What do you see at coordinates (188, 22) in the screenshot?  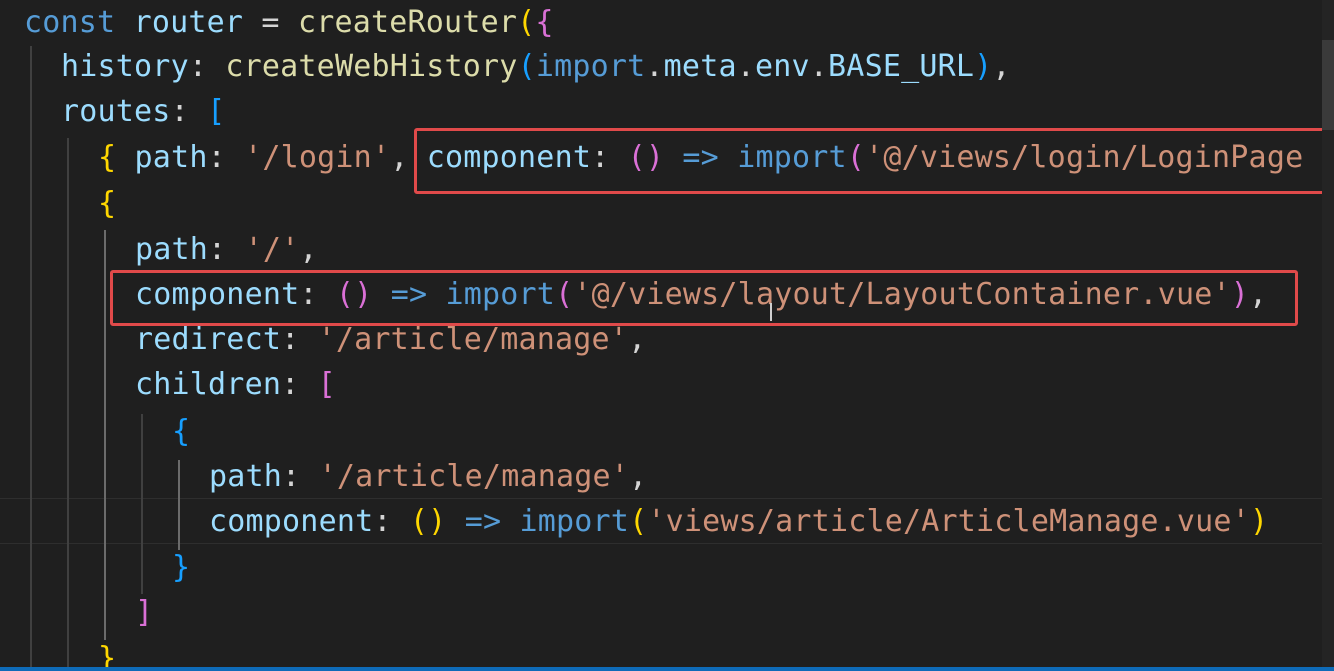 I see `code-token: router` at bounding box center [188, 22].